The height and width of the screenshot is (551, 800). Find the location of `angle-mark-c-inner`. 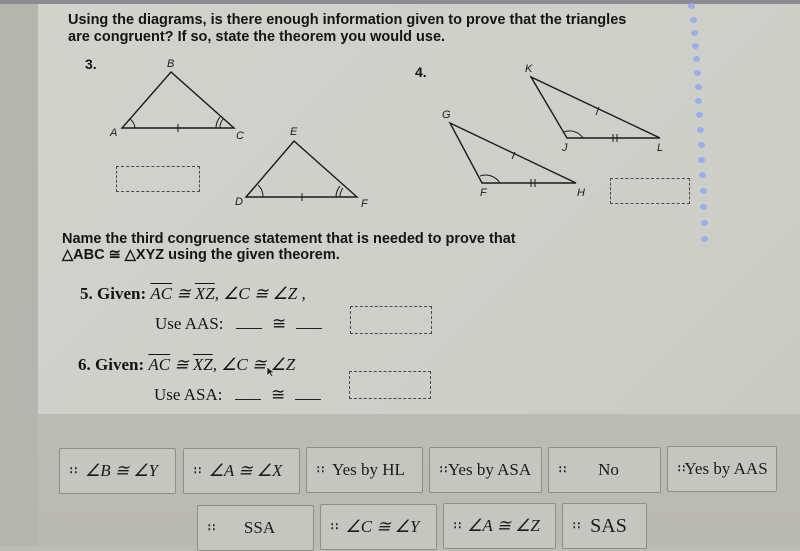

angle-mark-c-inner is located at coordinates (221, 123).